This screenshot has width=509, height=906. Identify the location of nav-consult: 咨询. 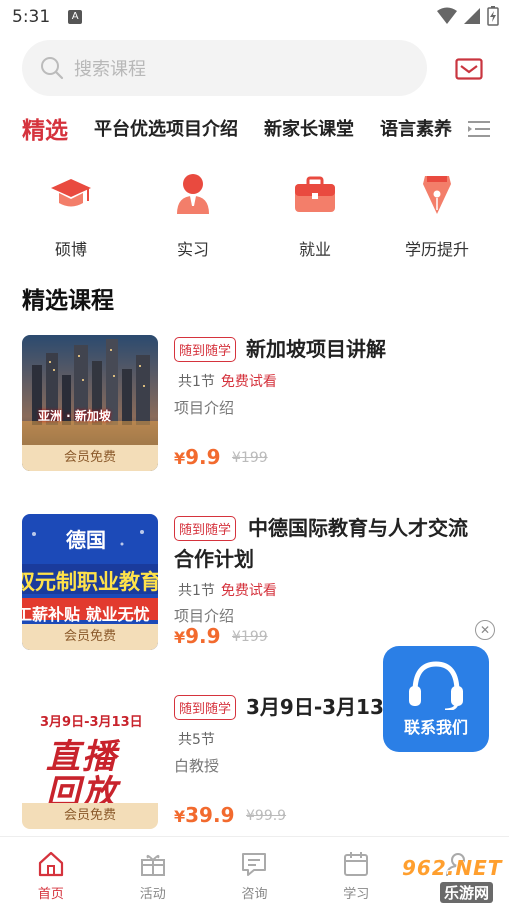
(255, 871).